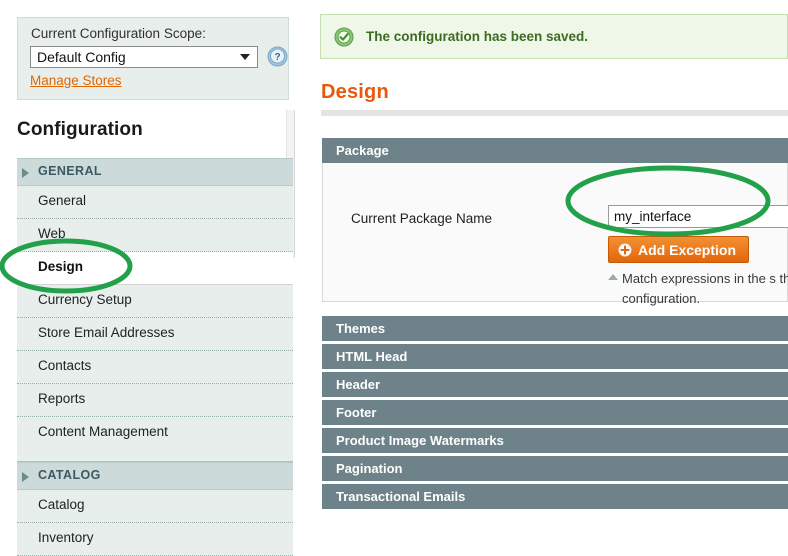 This screenshot has height=556, width=788. Describe the element at coordinates (555, 440) in the screenshot. I see `section-product-image-watermarks: Product Image Watermarks` at that location.